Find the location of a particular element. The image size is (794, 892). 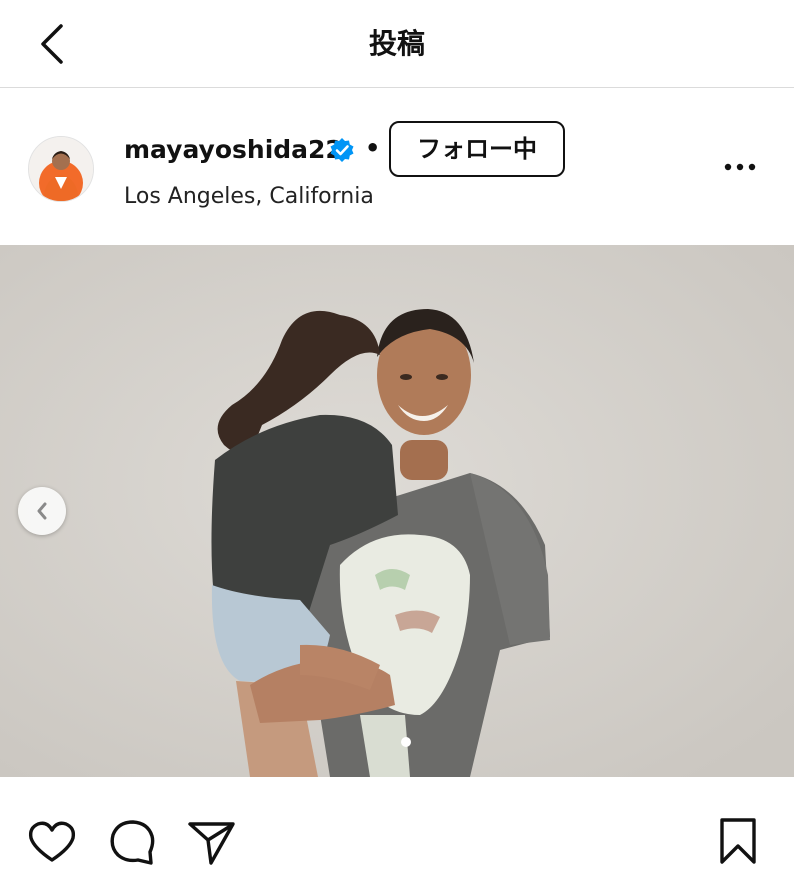

following-button: フォロー中 is located at coordinates (477, 149).